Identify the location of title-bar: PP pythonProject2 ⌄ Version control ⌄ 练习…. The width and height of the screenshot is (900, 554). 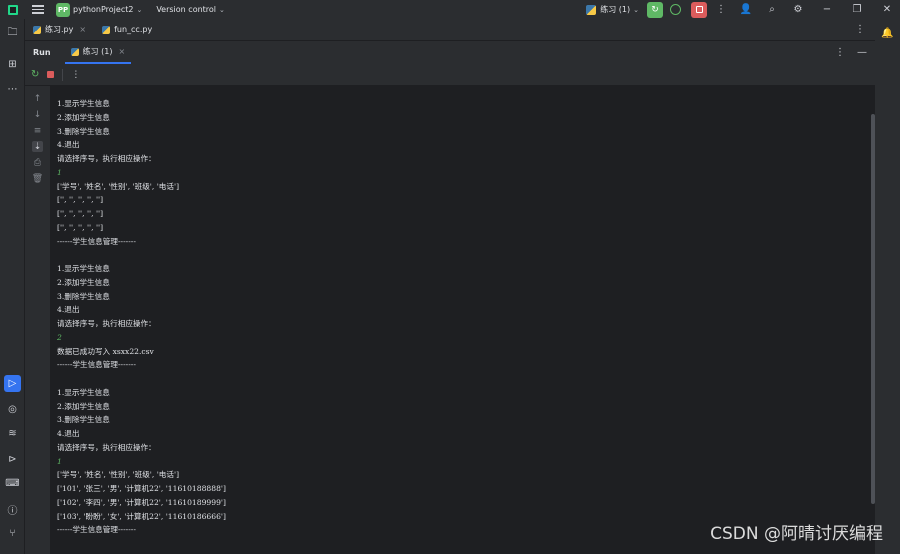
(450, 9).